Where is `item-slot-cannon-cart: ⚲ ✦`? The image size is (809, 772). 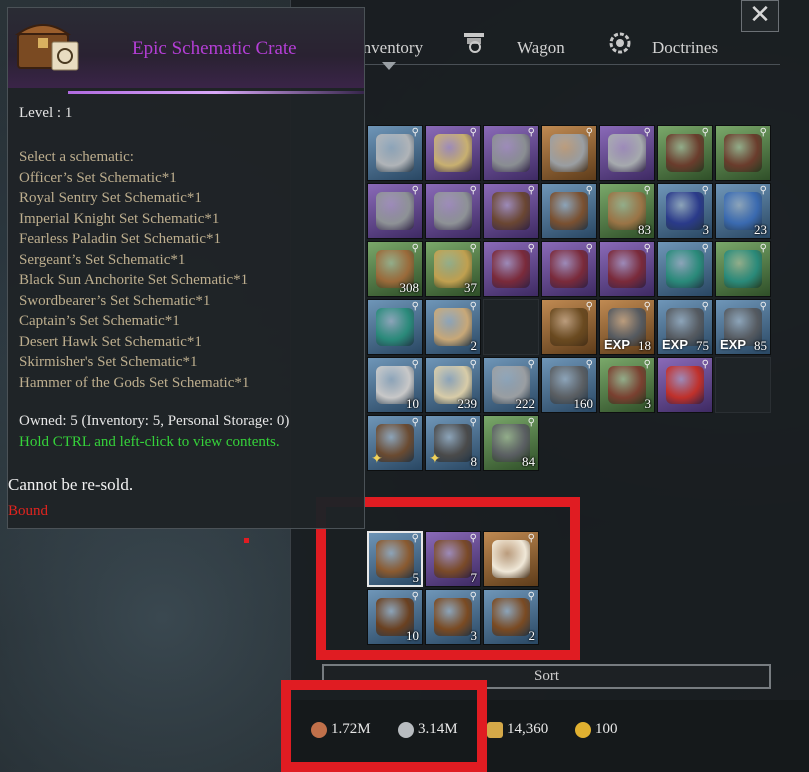
item-slot-cannon-cart: ⚲ ✦ is located at coordinates (395, 443).